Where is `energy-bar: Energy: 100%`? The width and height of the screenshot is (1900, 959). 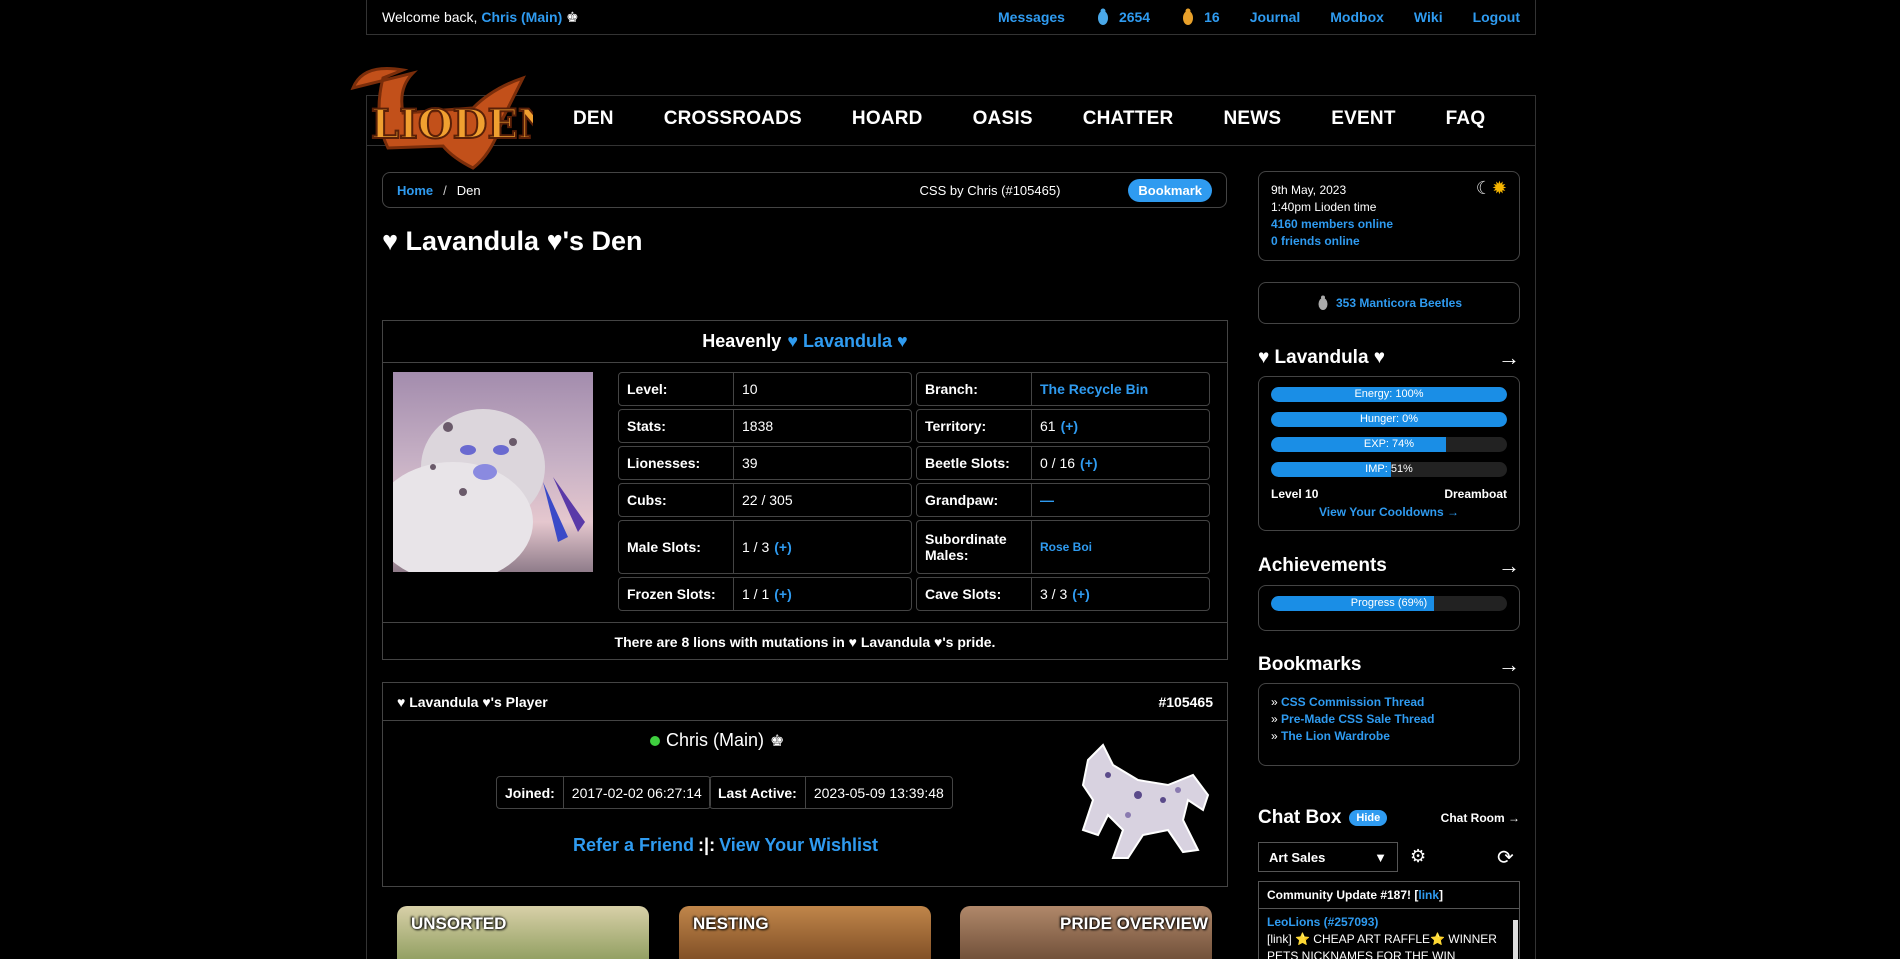
energy-bar: Energy: 100% is located at coordinates (1389, 394).